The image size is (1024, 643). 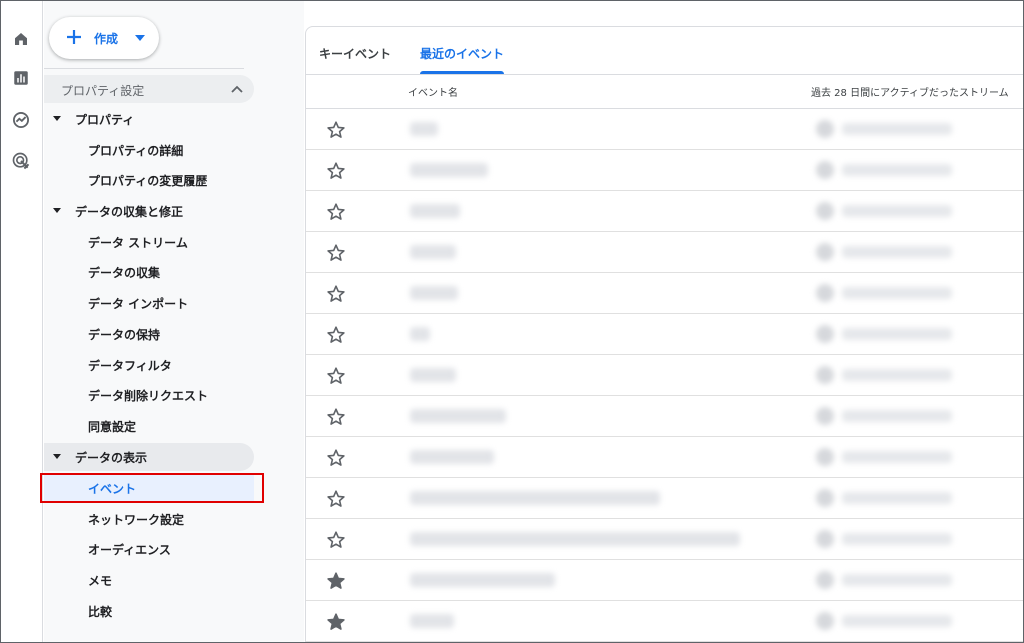 What do you see at coordinates (130, 366) in the screenshot?
I see `nav-item-label: データフィルタ` at bounding box center [130, 366].